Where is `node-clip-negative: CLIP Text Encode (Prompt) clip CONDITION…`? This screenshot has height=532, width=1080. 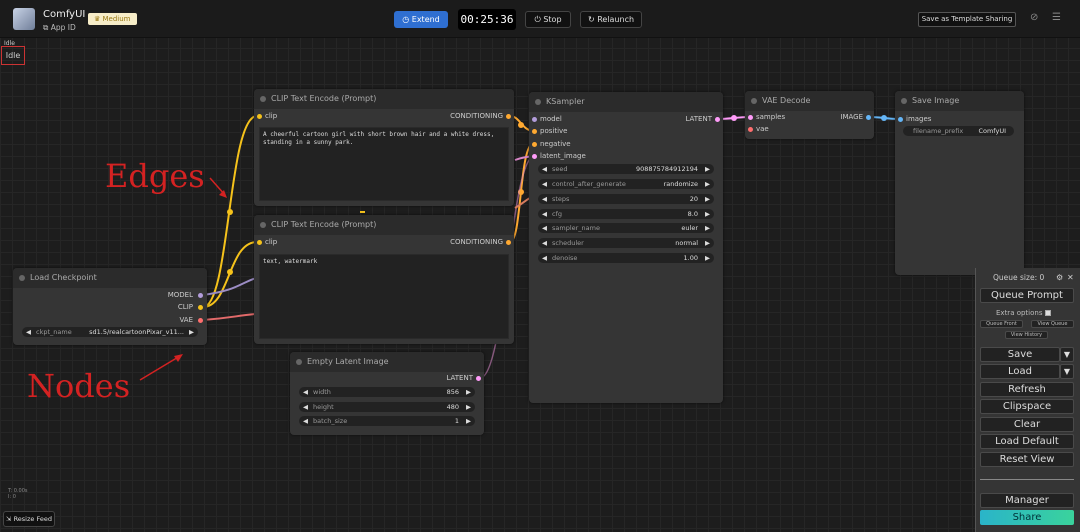 node-clip-negative: CLIP Text Encode (Prompt) clip CONDITION… is located at coordinates (384, 279).